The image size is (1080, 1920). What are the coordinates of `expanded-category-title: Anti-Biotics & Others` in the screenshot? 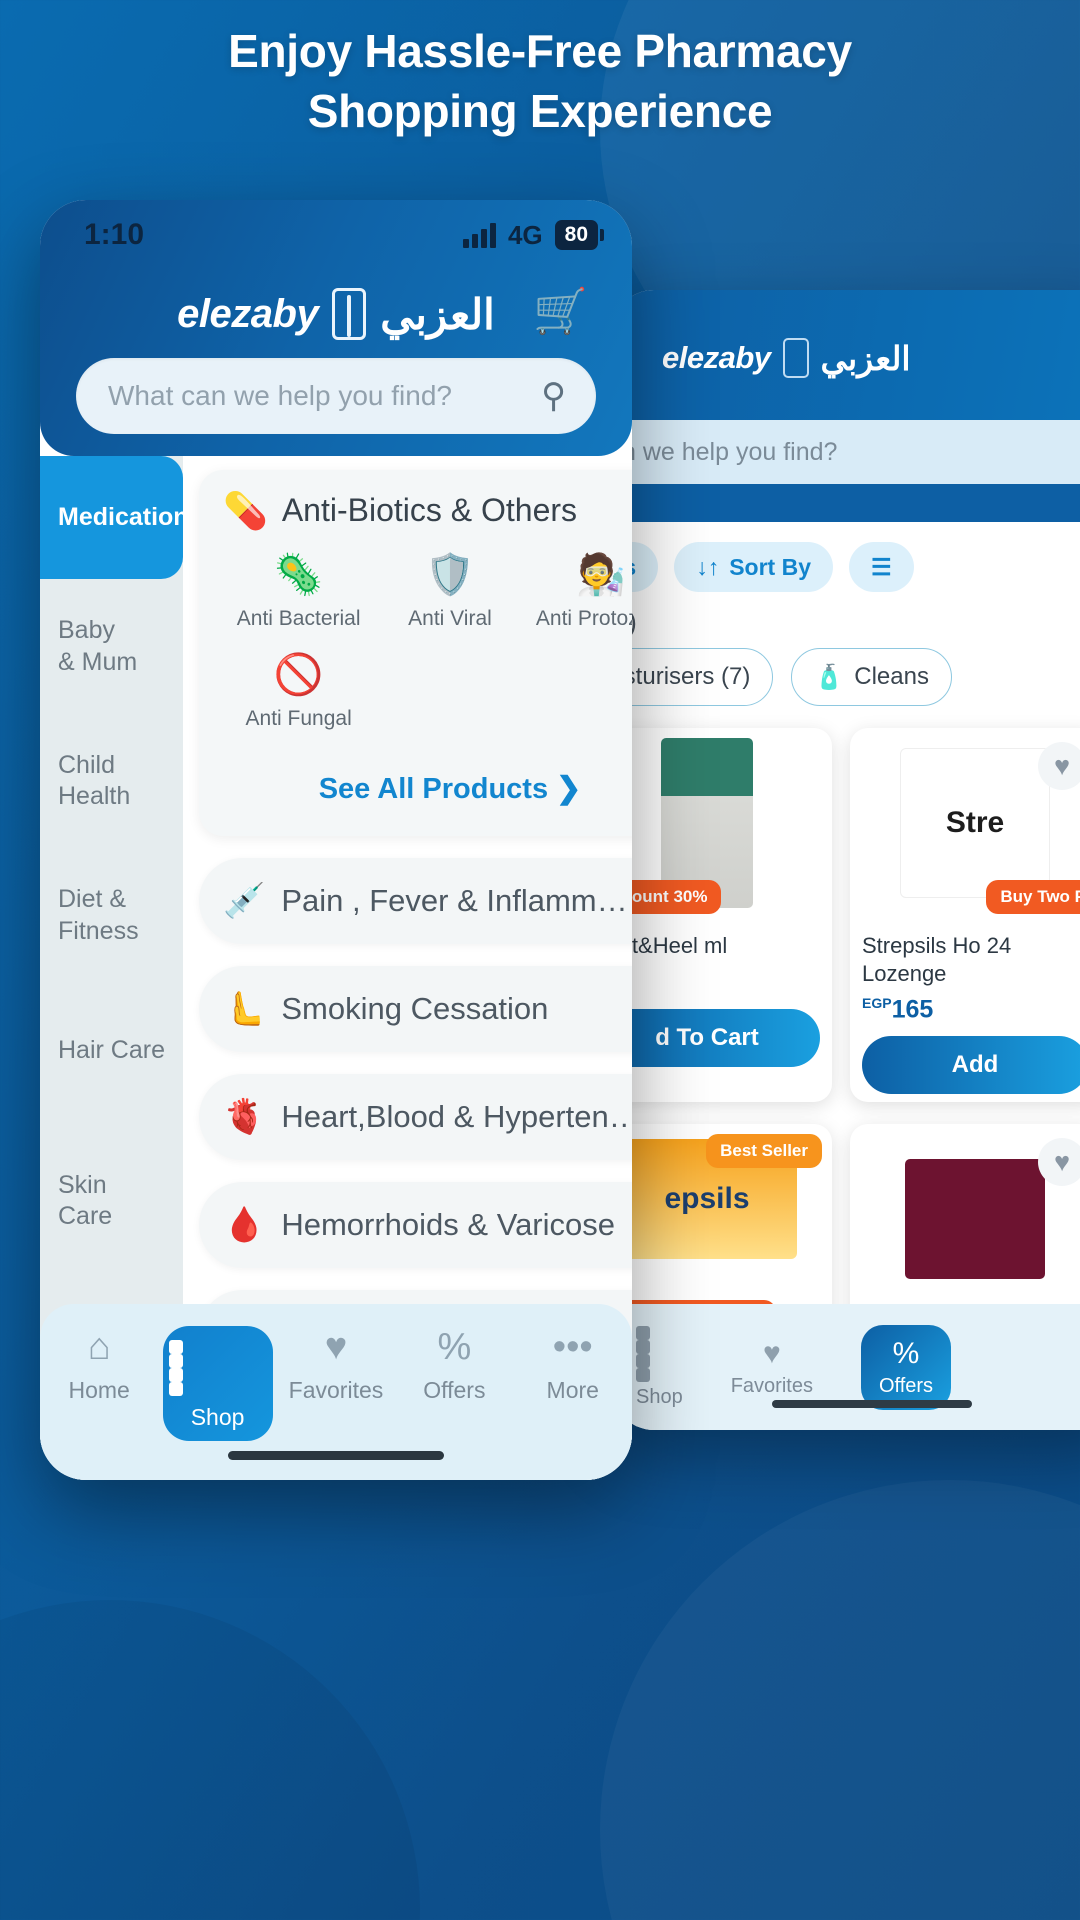 It's located at (429, 510).